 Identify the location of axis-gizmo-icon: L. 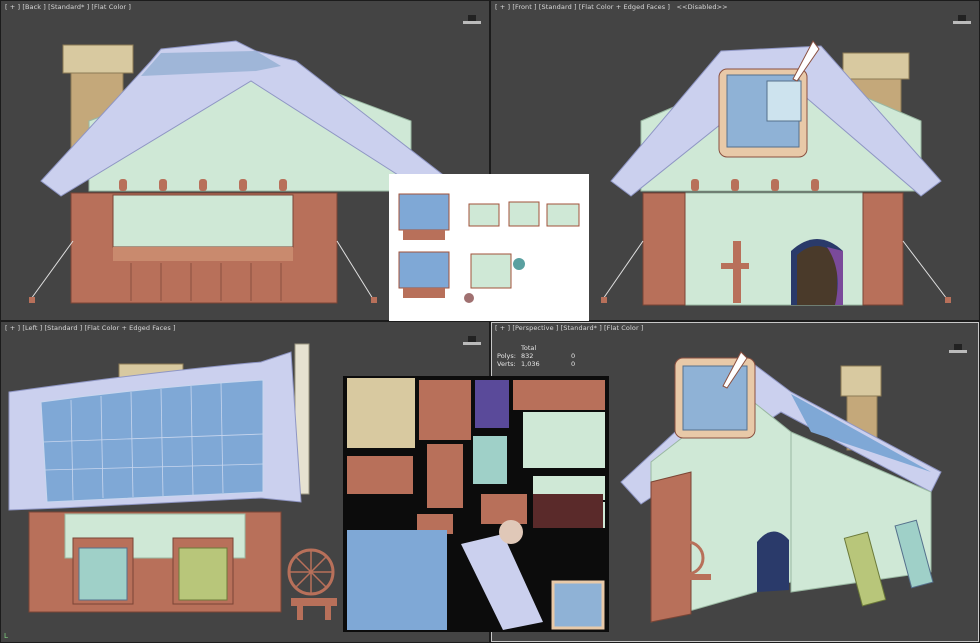
(6, 636).